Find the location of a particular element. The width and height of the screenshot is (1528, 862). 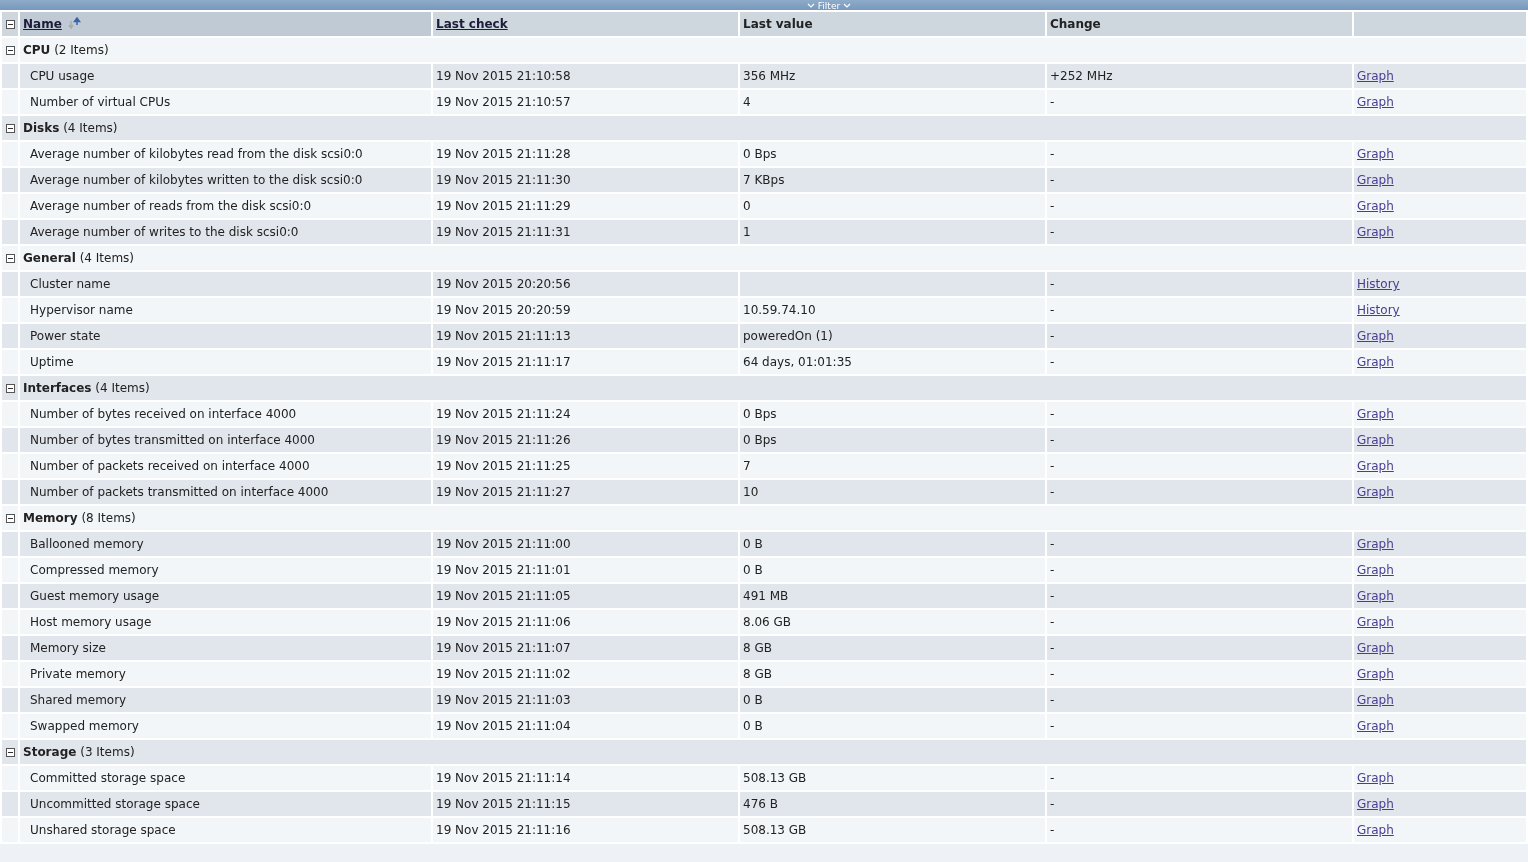

last-check-cell: 19 Nov 2015 21:11:16 is located at coordinates (585, 830).